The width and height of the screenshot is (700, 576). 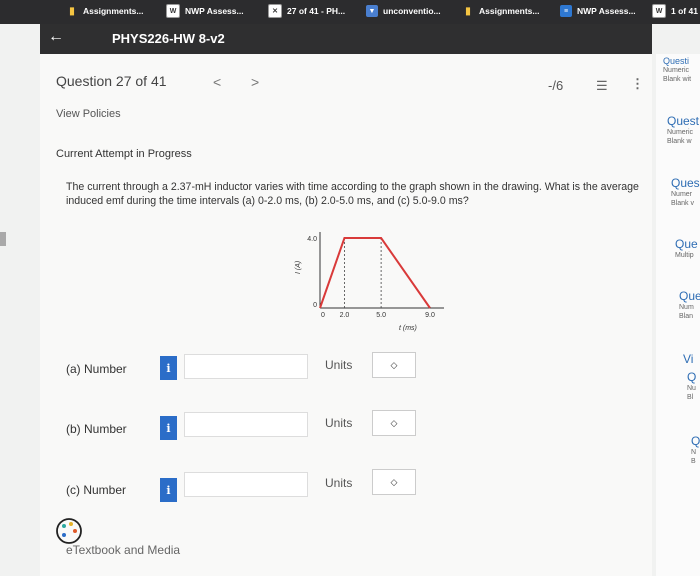 What do you see at coordinates (602, 86) in the screenshot?
I see `question-list-icon: ☰` at bounding box center [602, 86].